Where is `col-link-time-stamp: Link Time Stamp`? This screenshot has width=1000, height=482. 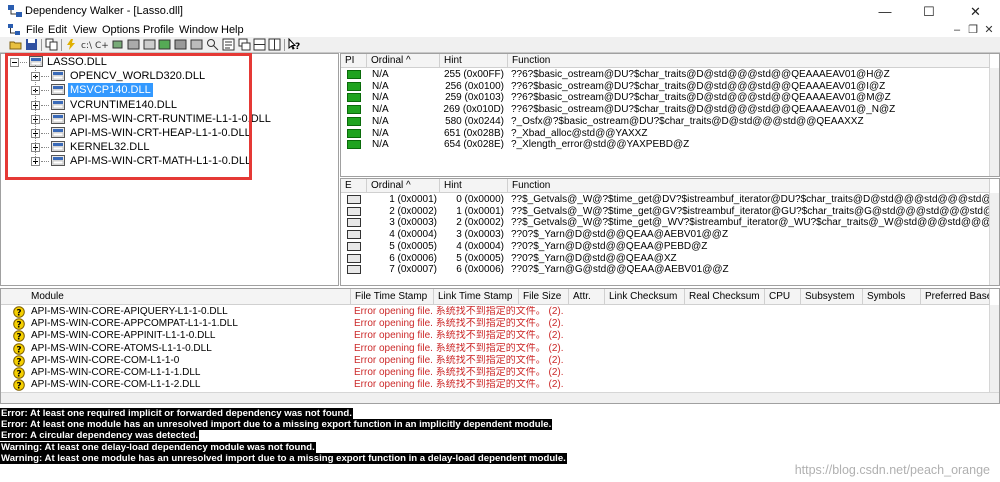
col-link-time-stamp: Link Time Stamp is located at coordinates (476, 297).